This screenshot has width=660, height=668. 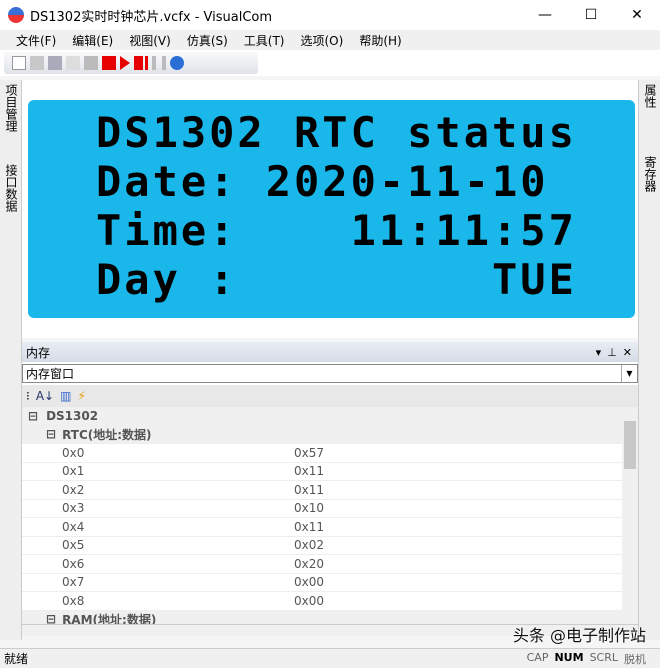 I want to click on memory-row: 0x4 0x11, so click(x=322, y=527).